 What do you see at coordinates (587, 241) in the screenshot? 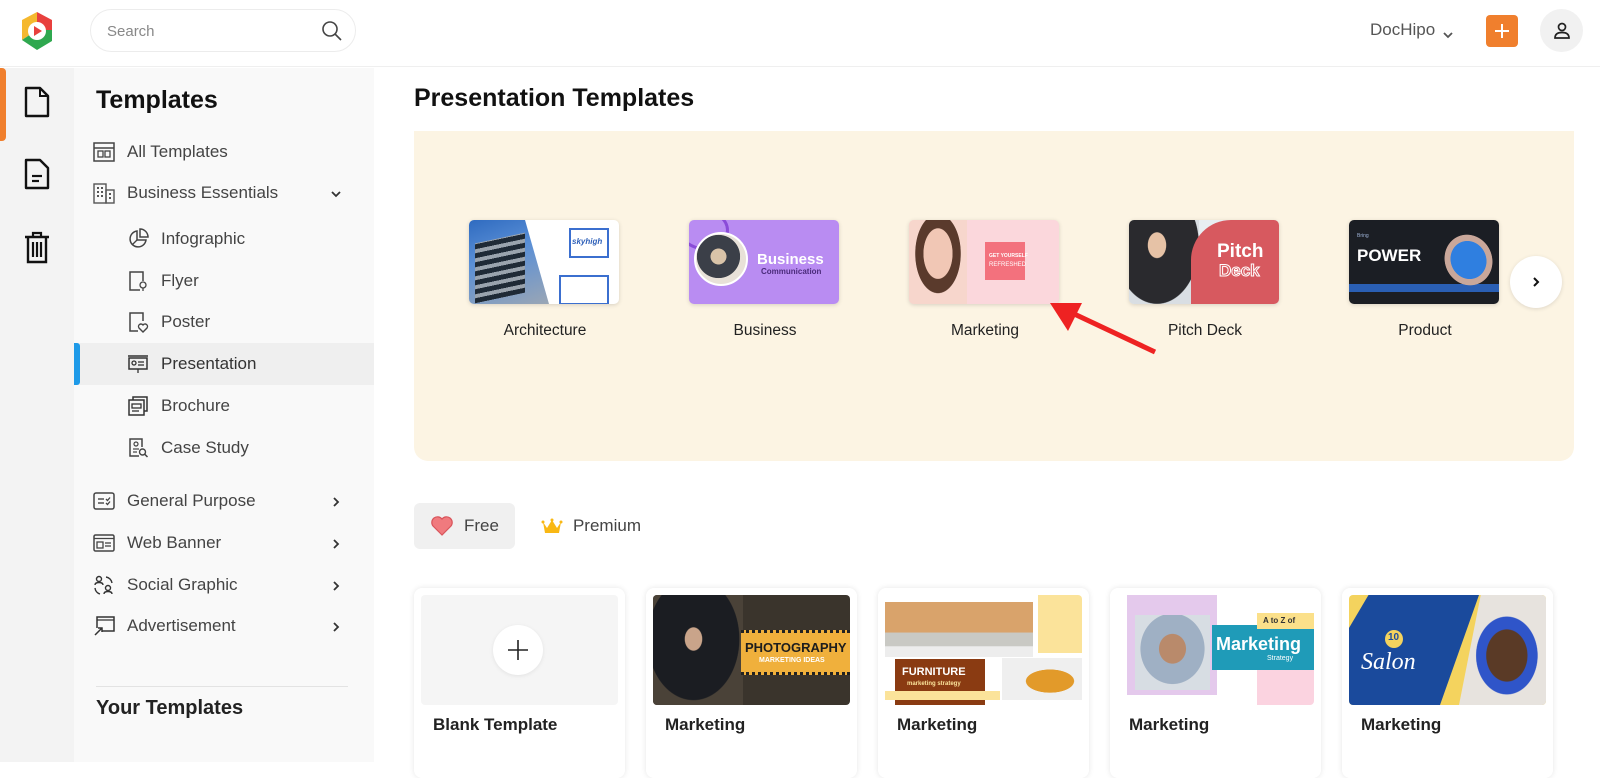
I see `thumb-text: skyhigh` at bounding box center [587, 241].